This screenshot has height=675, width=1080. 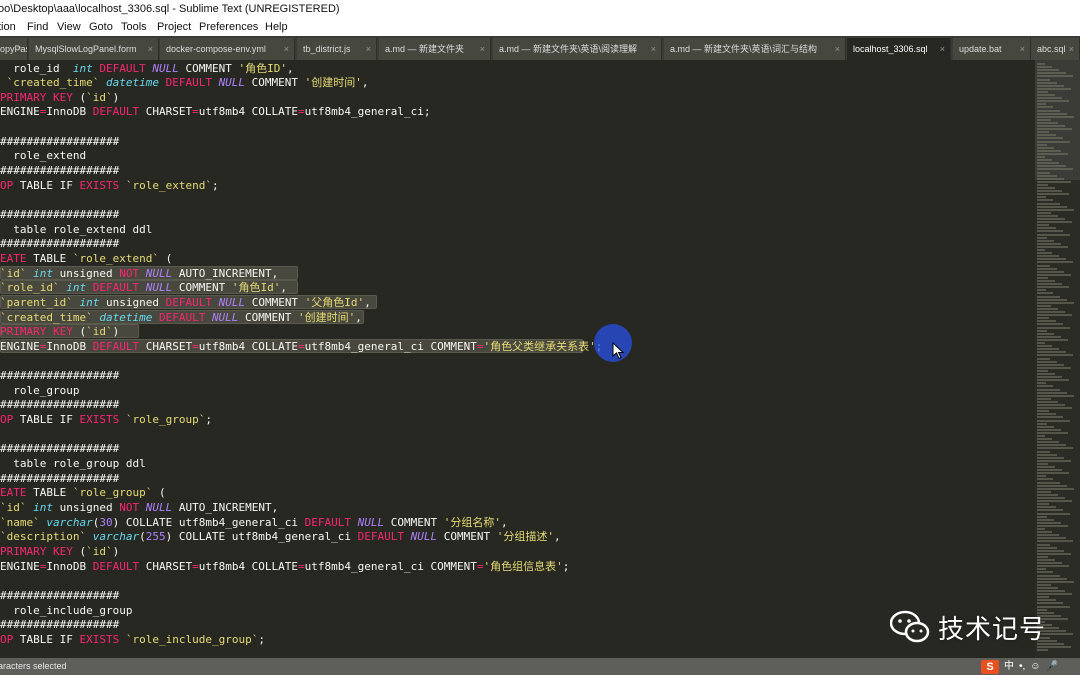 What do you see at coordinates (76, 229) in the screenshot?
I see `code-line: table role_extend ddl` at bounding box center [76, 229].